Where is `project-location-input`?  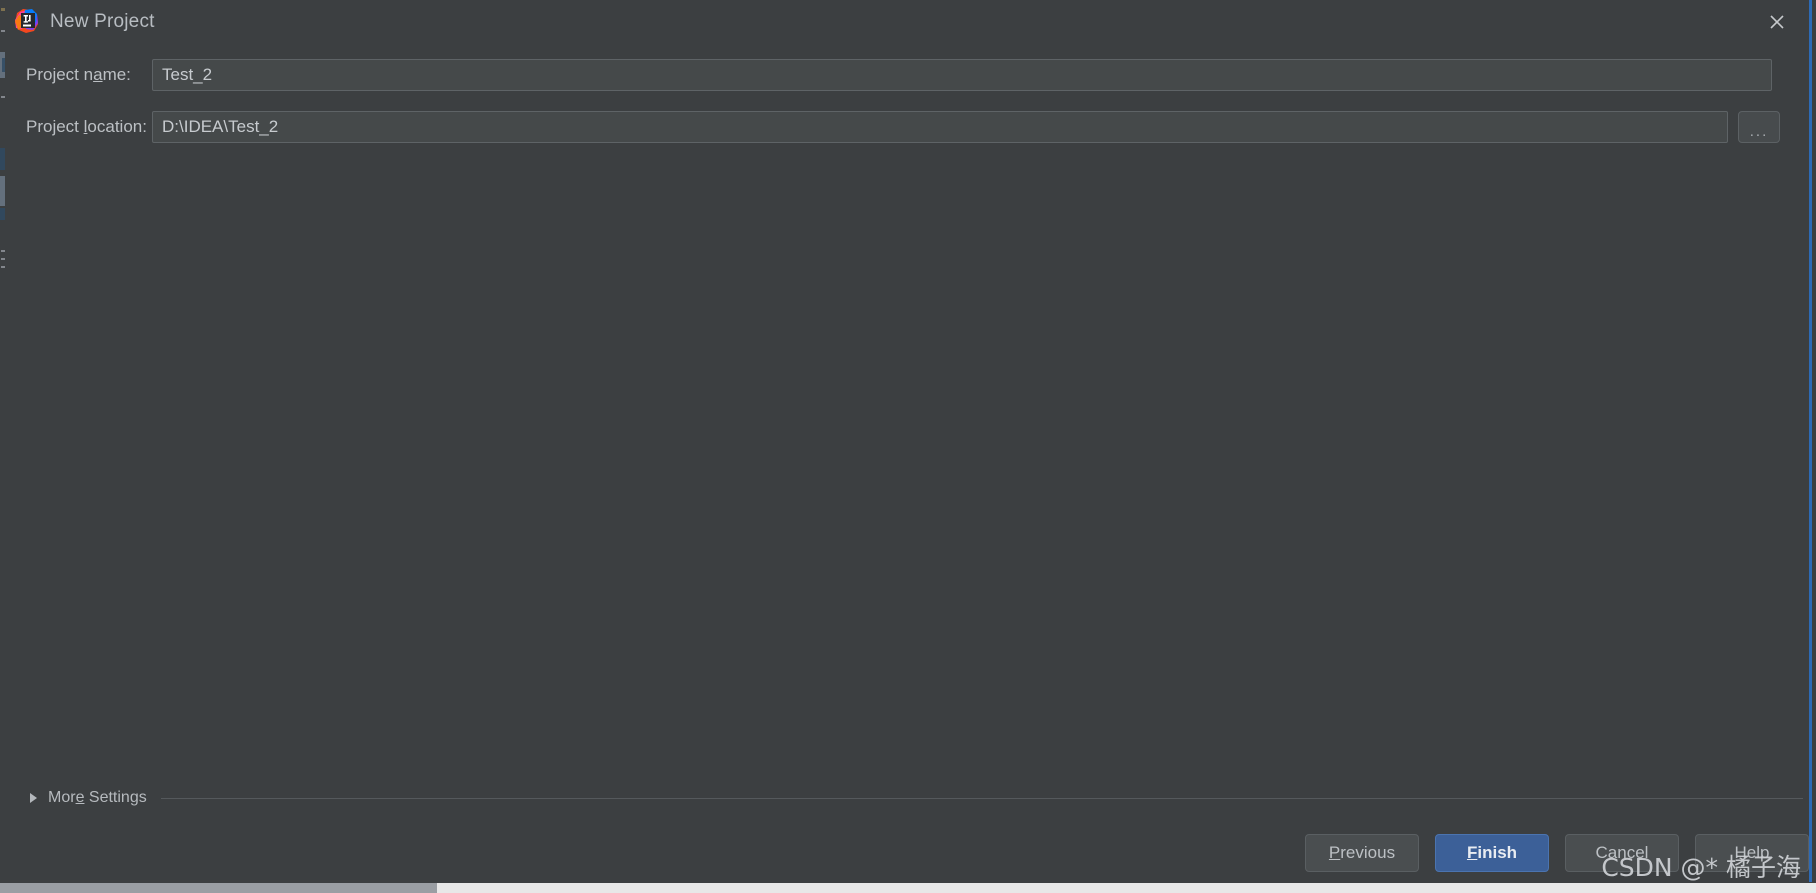
project-location-input is located at coordinates (940, 127).